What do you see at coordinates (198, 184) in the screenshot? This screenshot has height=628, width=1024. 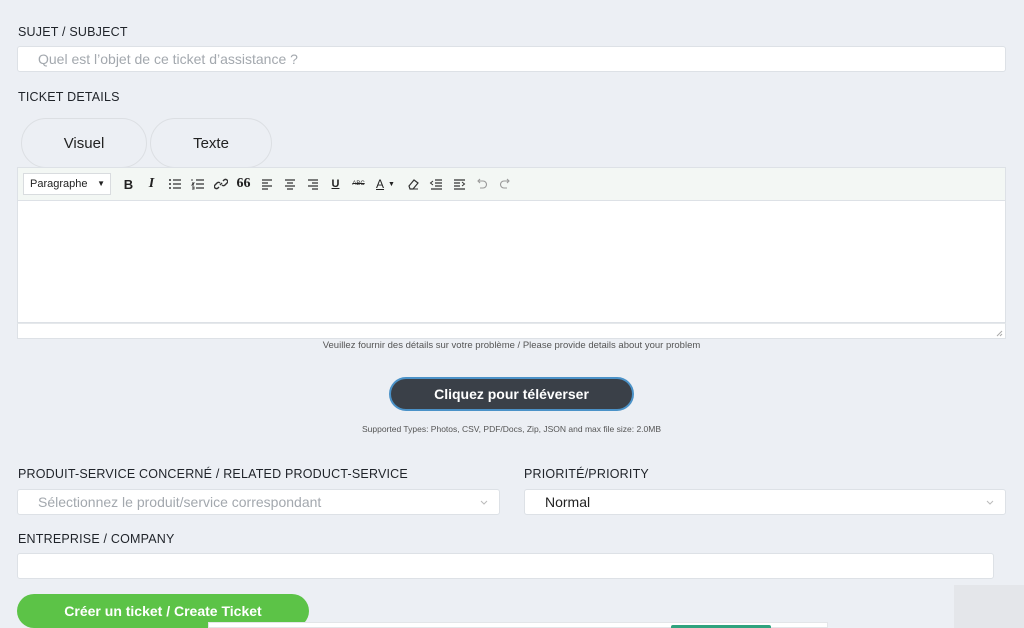 I see `numbered-list-icon` at bounding box center [198, 184].